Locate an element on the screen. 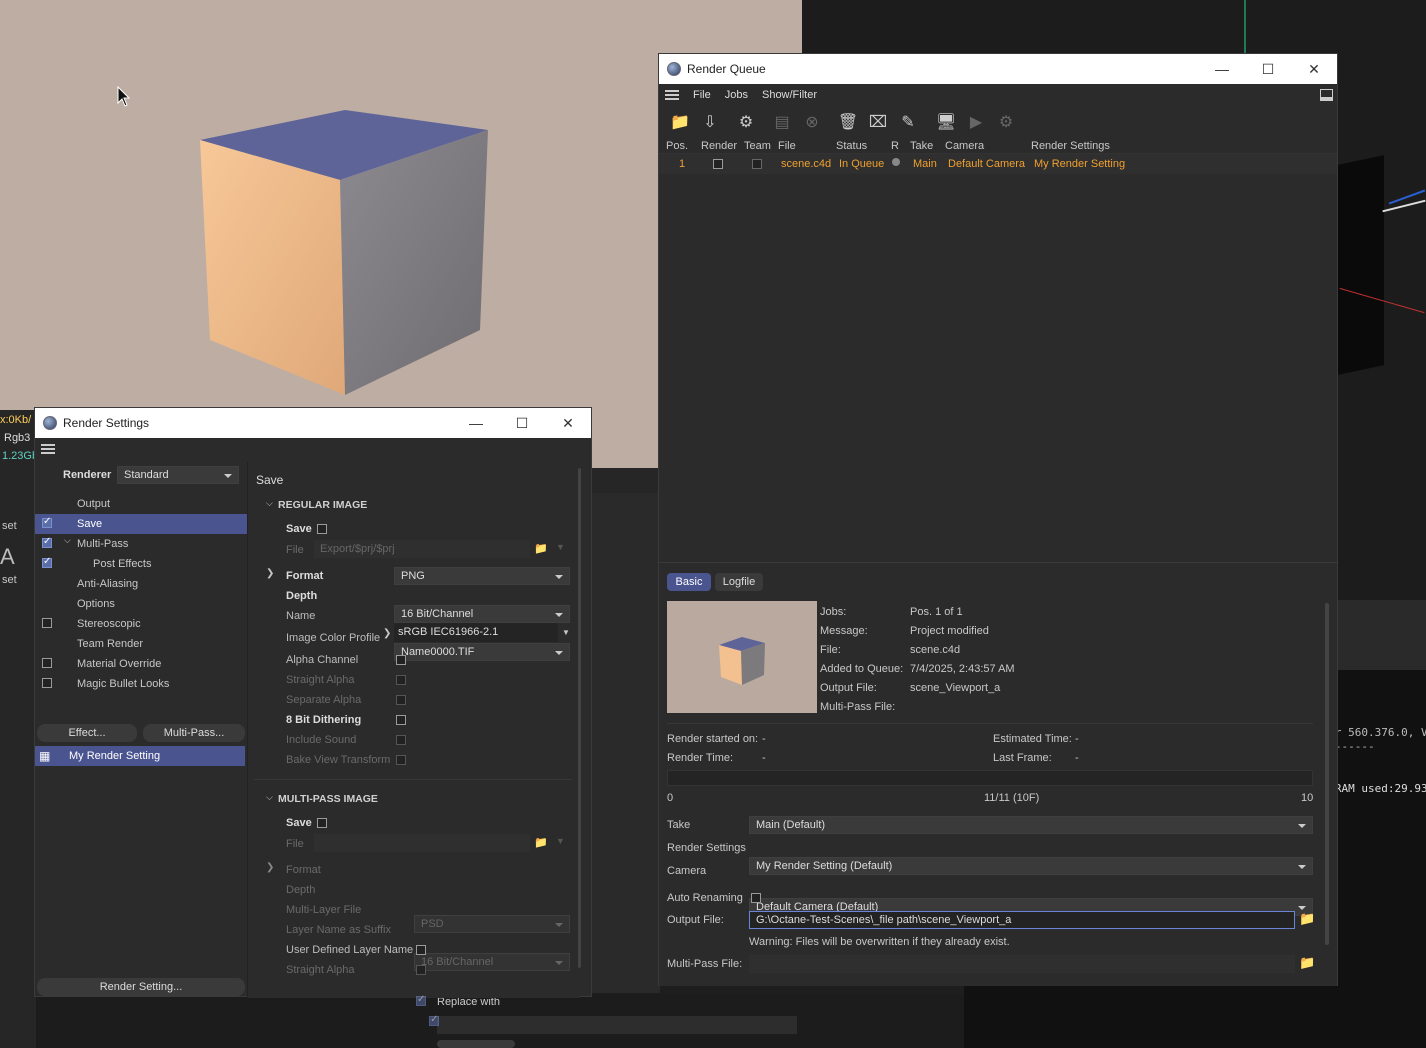 This screenshot has height=1048, width=1426. col-r: R is located at coordinates (895, 146).